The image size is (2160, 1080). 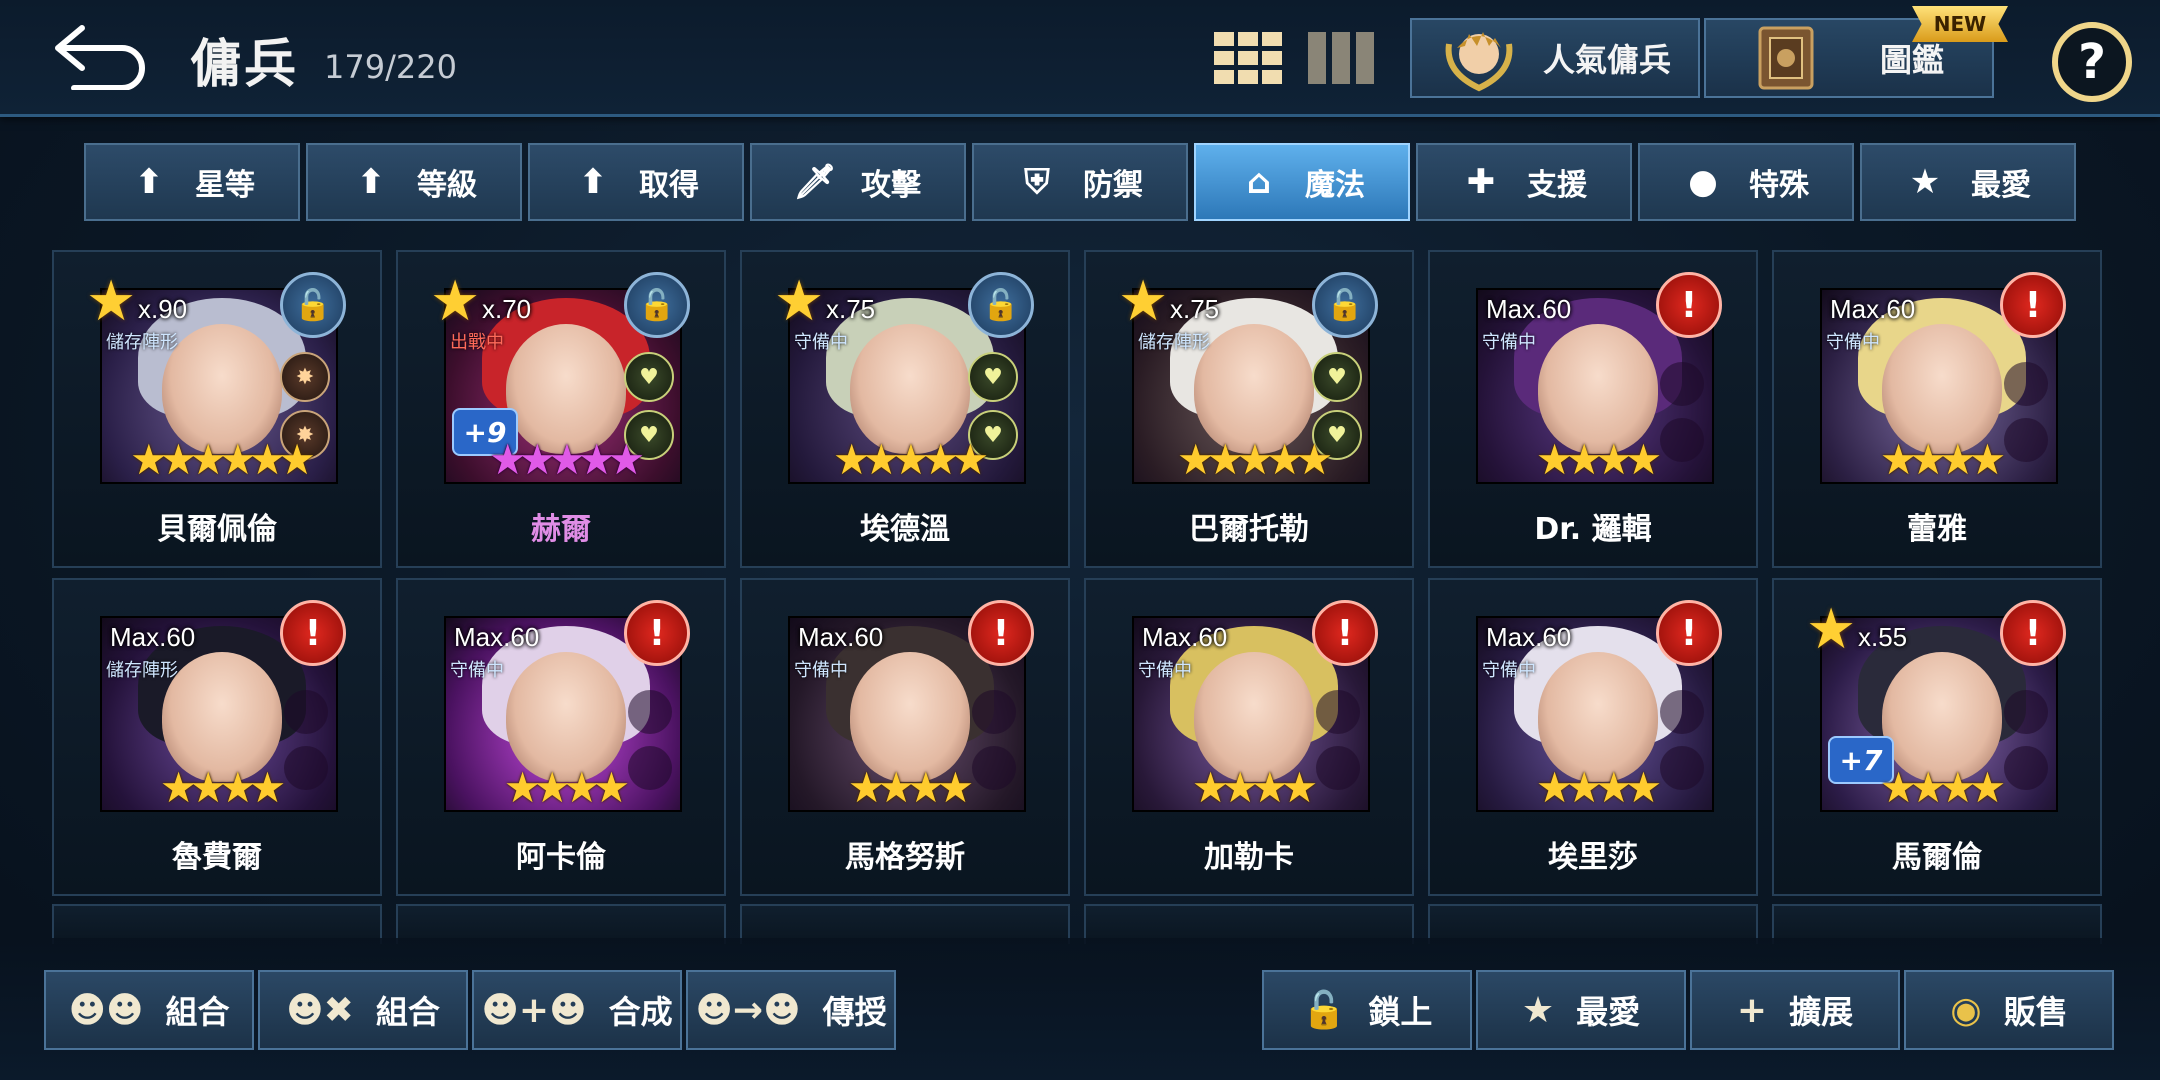 I want to click on filter-tab-1: ⬆ 等級, so click(x=414, y=182).